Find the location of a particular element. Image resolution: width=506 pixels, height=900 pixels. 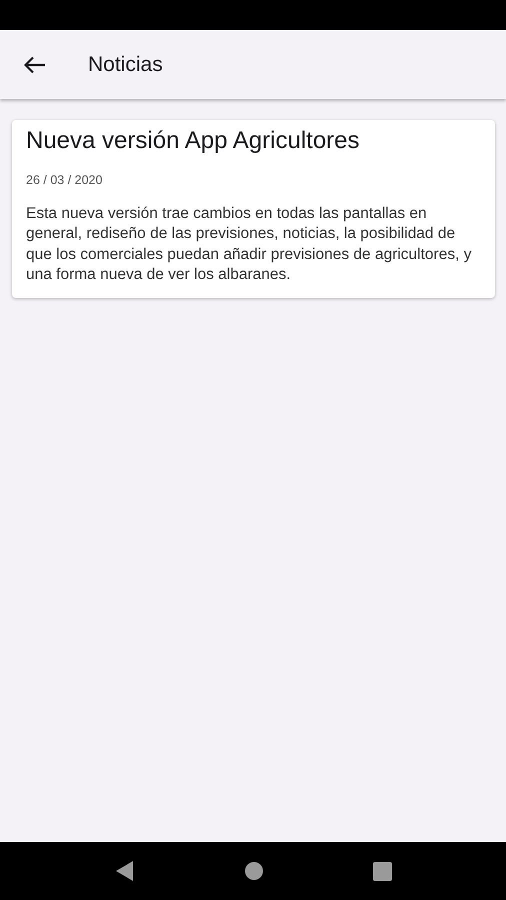

back-arrow-icon is located at coordinates (35, 65).